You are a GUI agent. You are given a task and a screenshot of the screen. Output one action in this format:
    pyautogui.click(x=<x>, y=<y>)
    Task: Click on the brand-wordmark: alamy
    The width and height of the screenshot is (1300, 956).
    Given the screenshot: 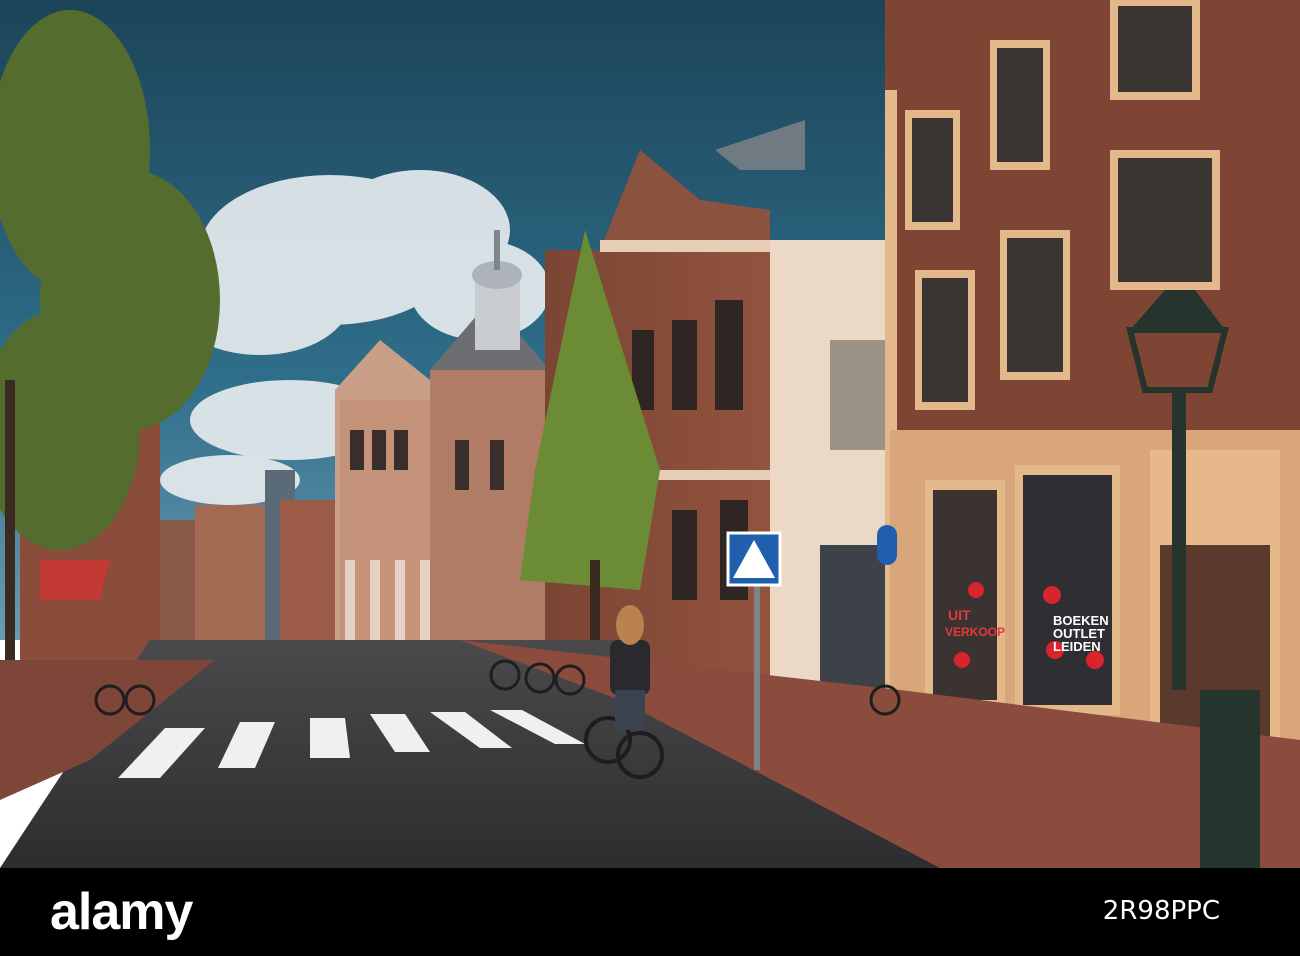 What is the action you would take?
    pyautogui.click(x=121, y=912)
    